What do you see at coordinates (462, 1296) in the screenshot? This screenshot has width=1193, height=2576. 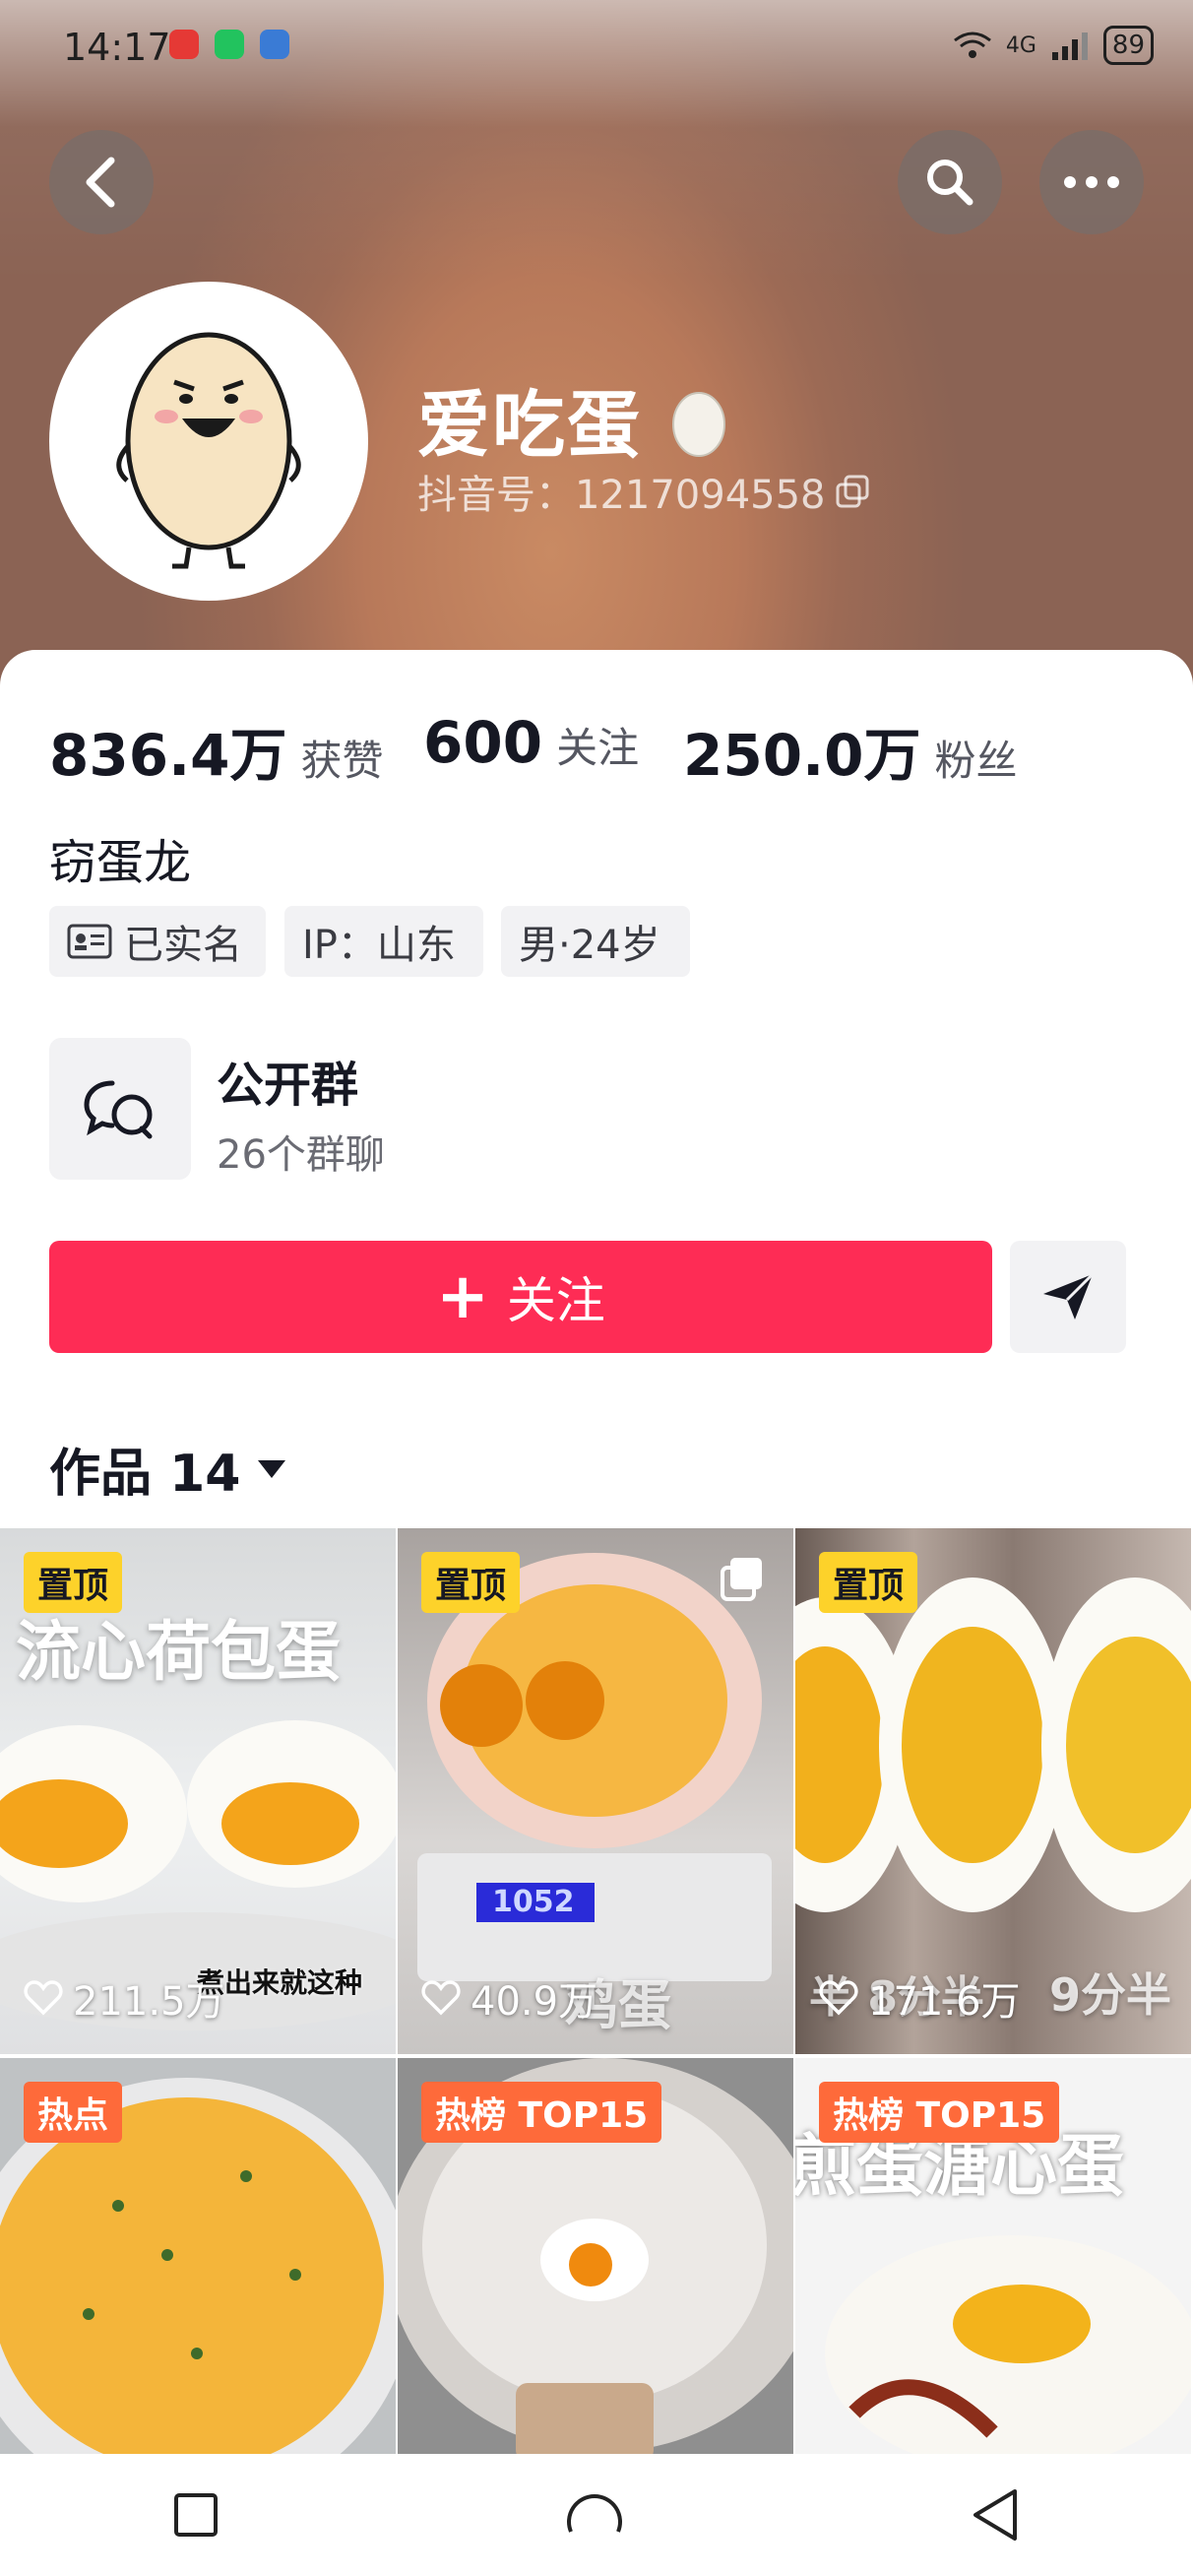 I see `plus-icon: +` at bounding box center [462, 1296].